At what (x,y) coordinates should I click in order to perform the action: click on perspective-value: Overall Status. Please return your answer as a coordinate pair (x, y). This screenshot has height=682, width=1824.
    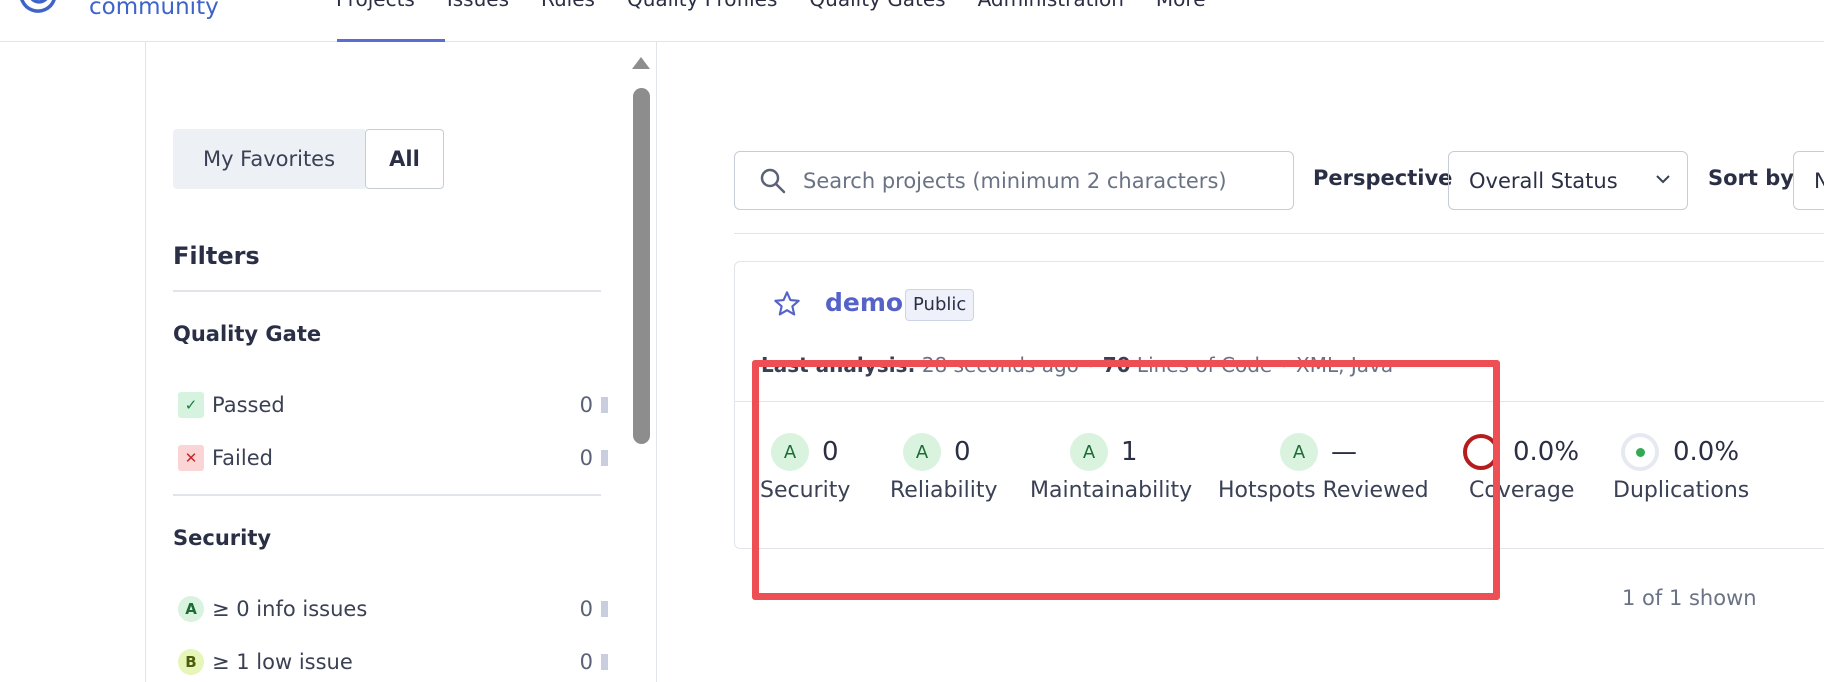
    Looking at the image, I should click on (1543, 180).